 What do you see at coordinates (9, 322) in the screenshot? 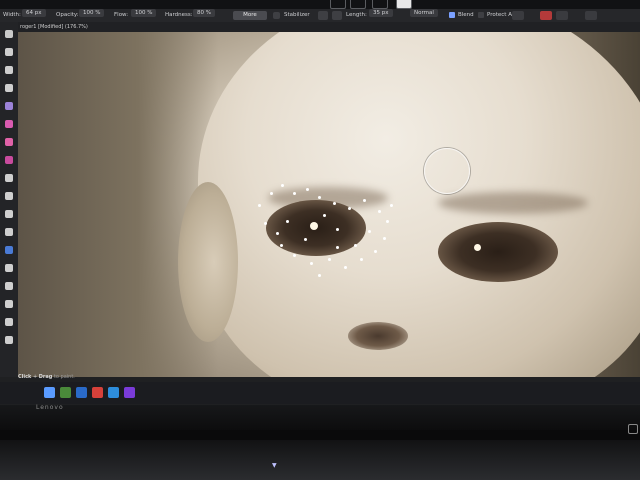
I see `shape-icon` at bounding box center [9, 322].